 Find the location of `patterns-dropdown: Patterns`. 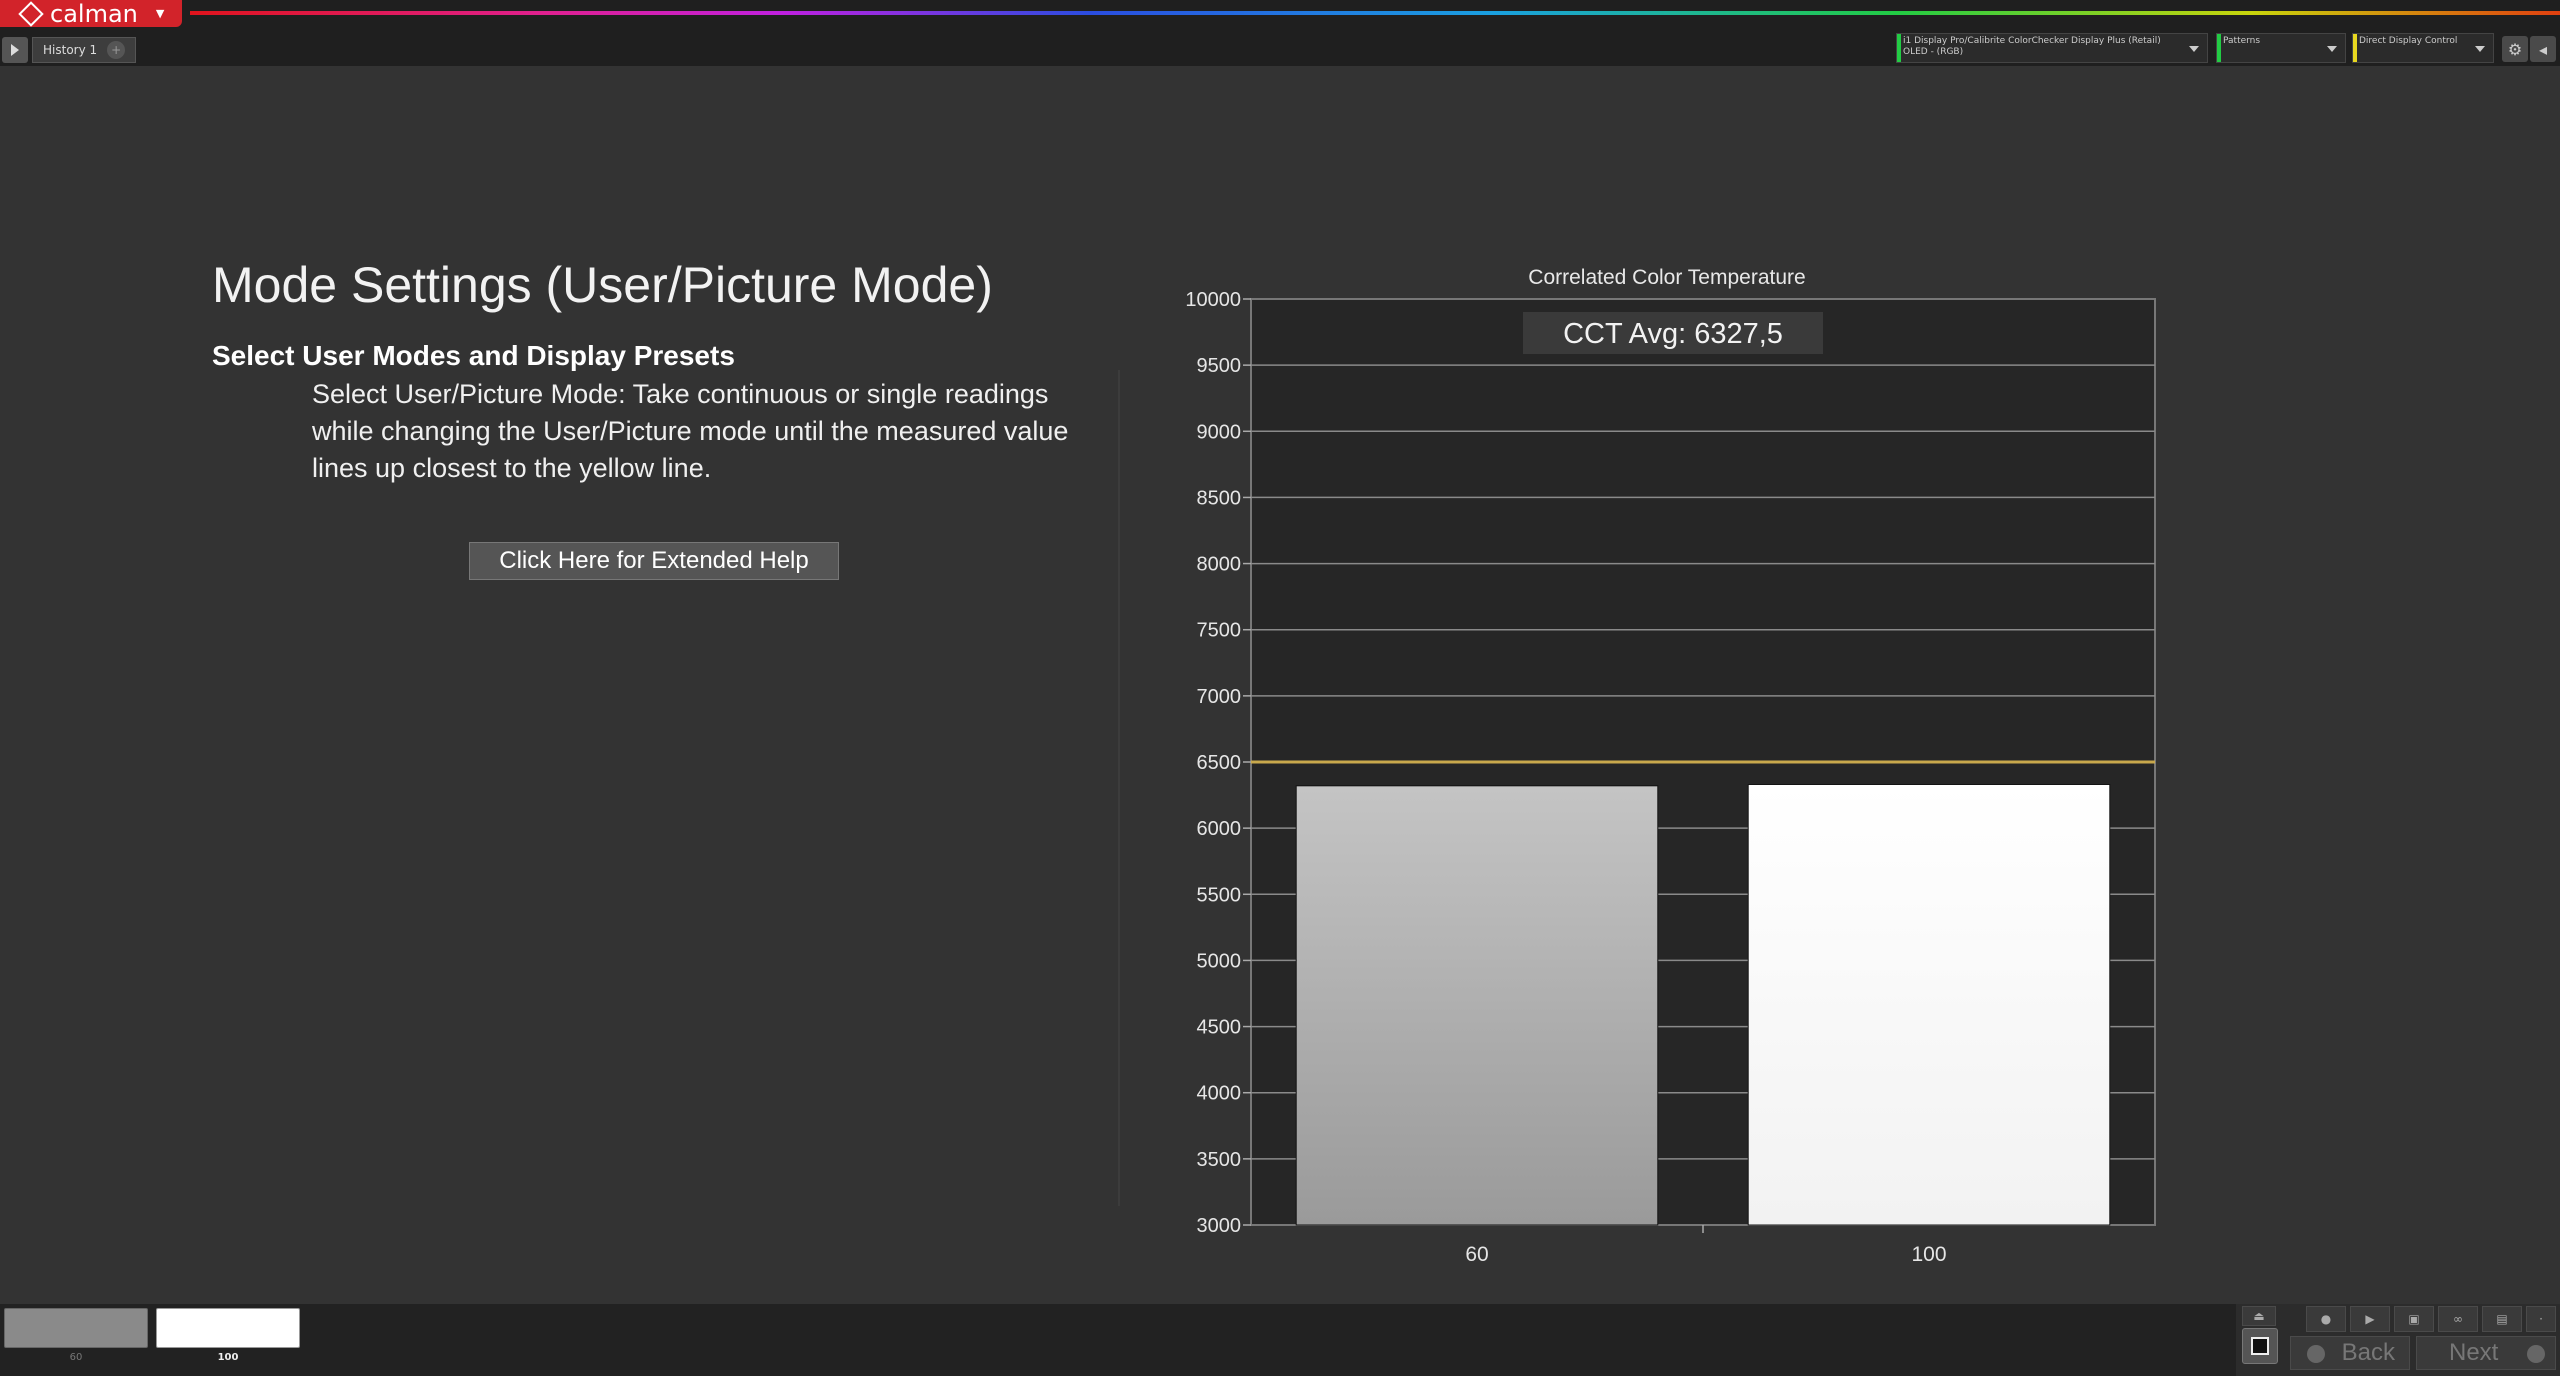

patterns-dropdown: Patterns is located at coordinates (2281, 48).